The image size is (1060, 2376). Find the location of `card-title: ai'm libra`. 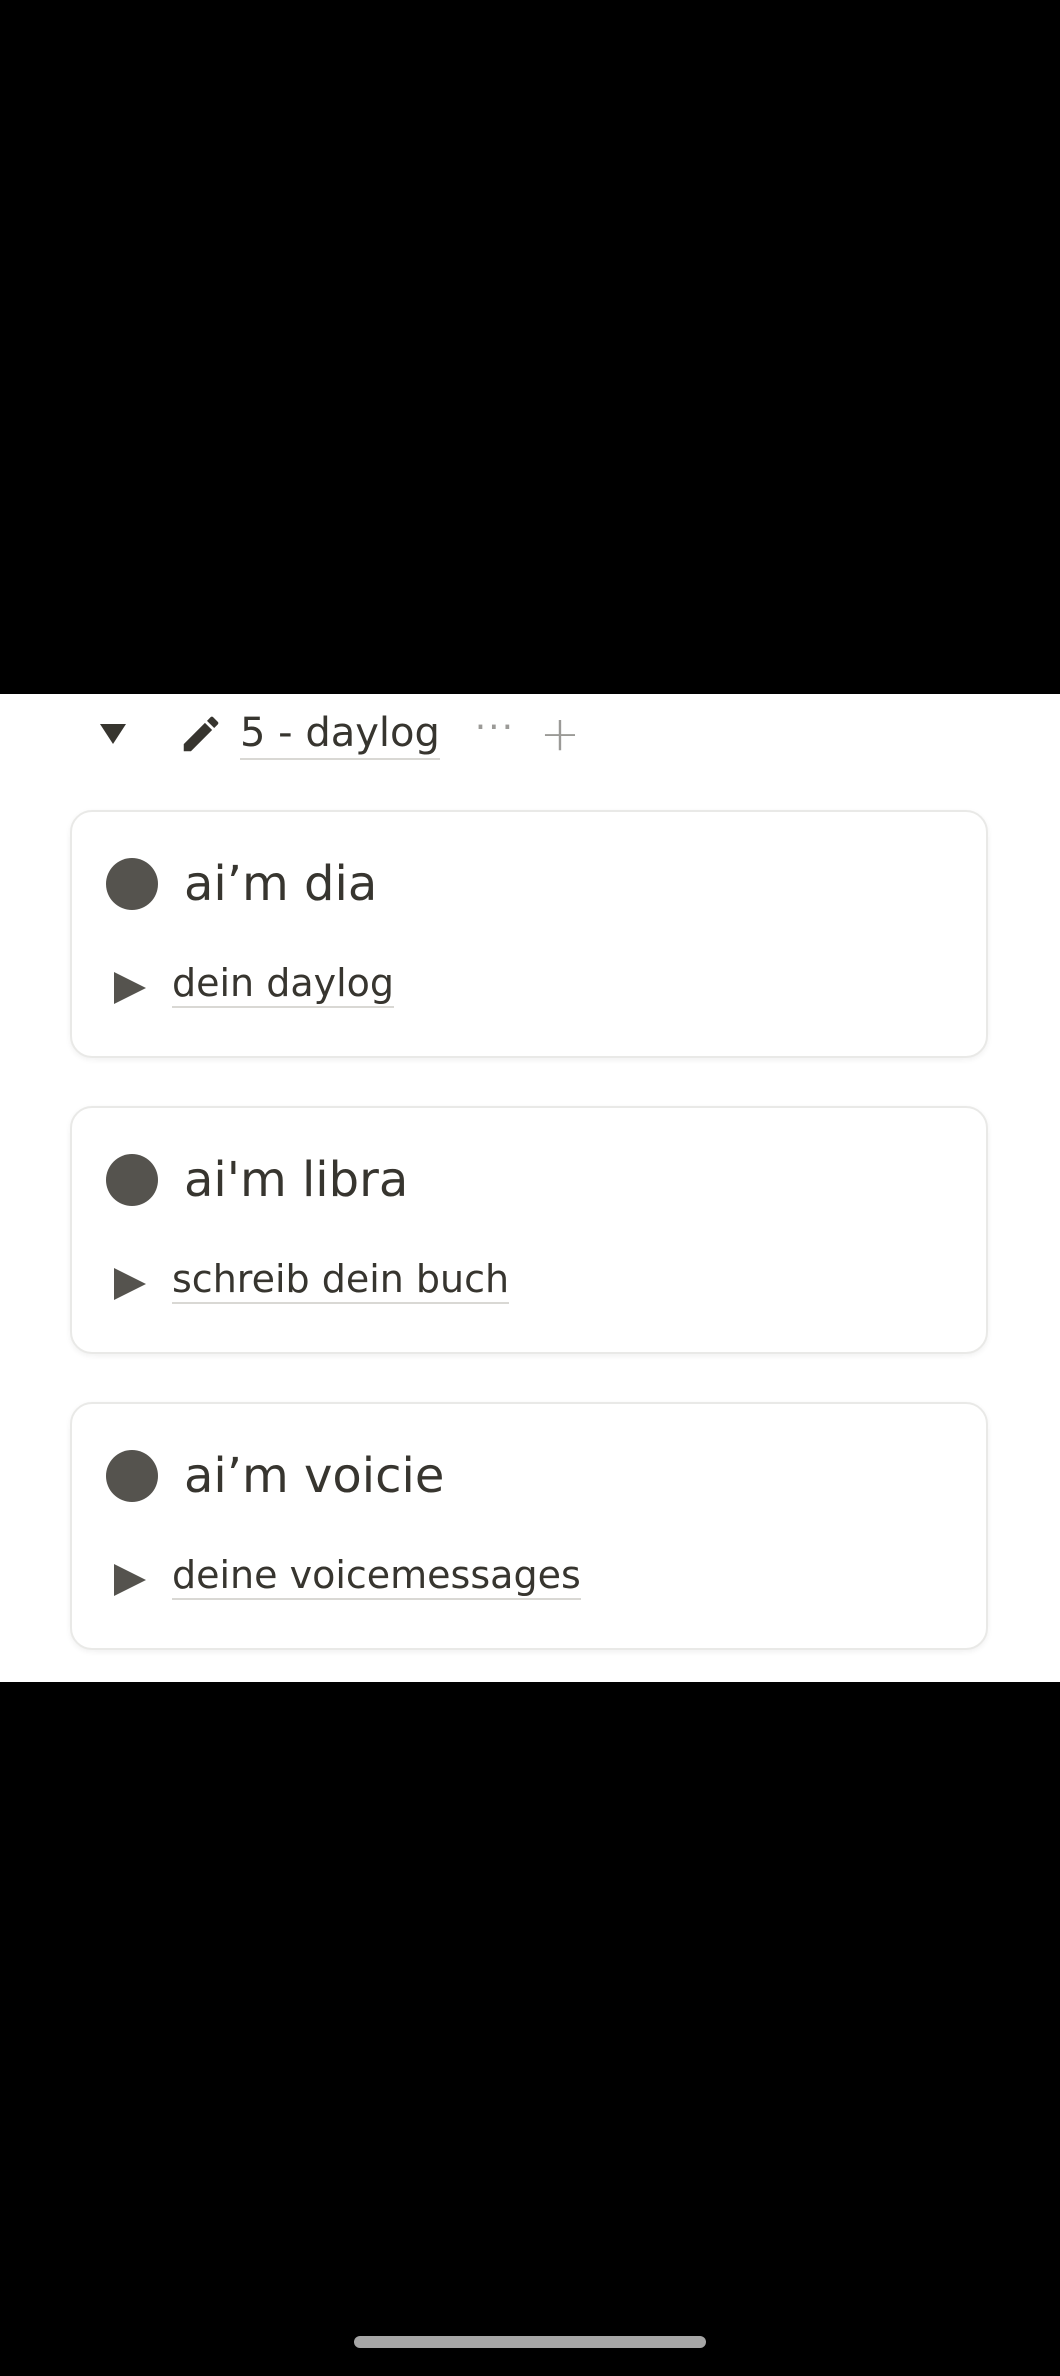

card-title: ai'm libra is located at coordinates (296, 1180).